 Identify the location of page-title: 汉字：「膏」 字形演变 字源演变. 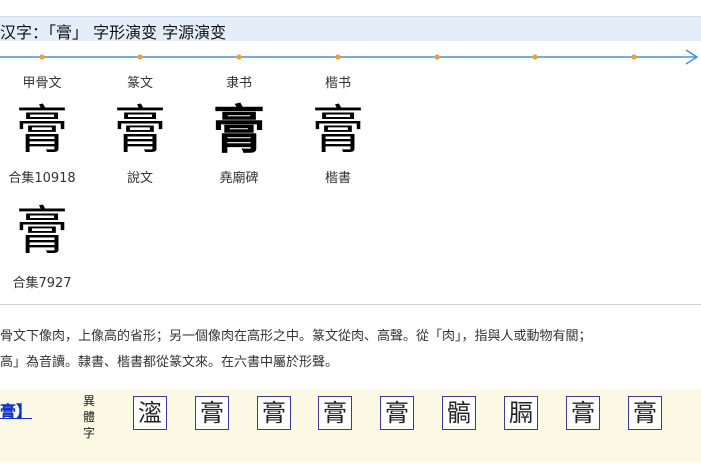
(113, 32).